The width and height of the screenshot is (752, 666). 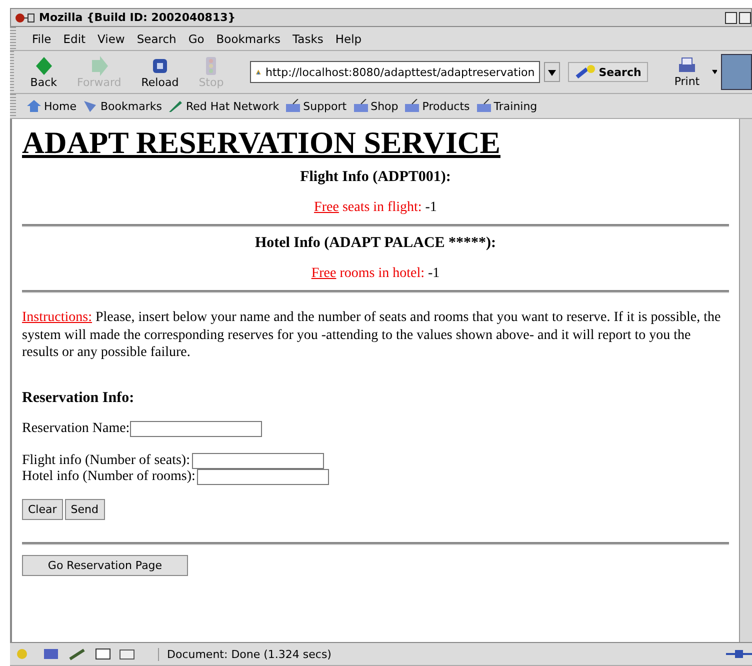 I want to click on menu-item: Edit, so click(x=74, y=39).